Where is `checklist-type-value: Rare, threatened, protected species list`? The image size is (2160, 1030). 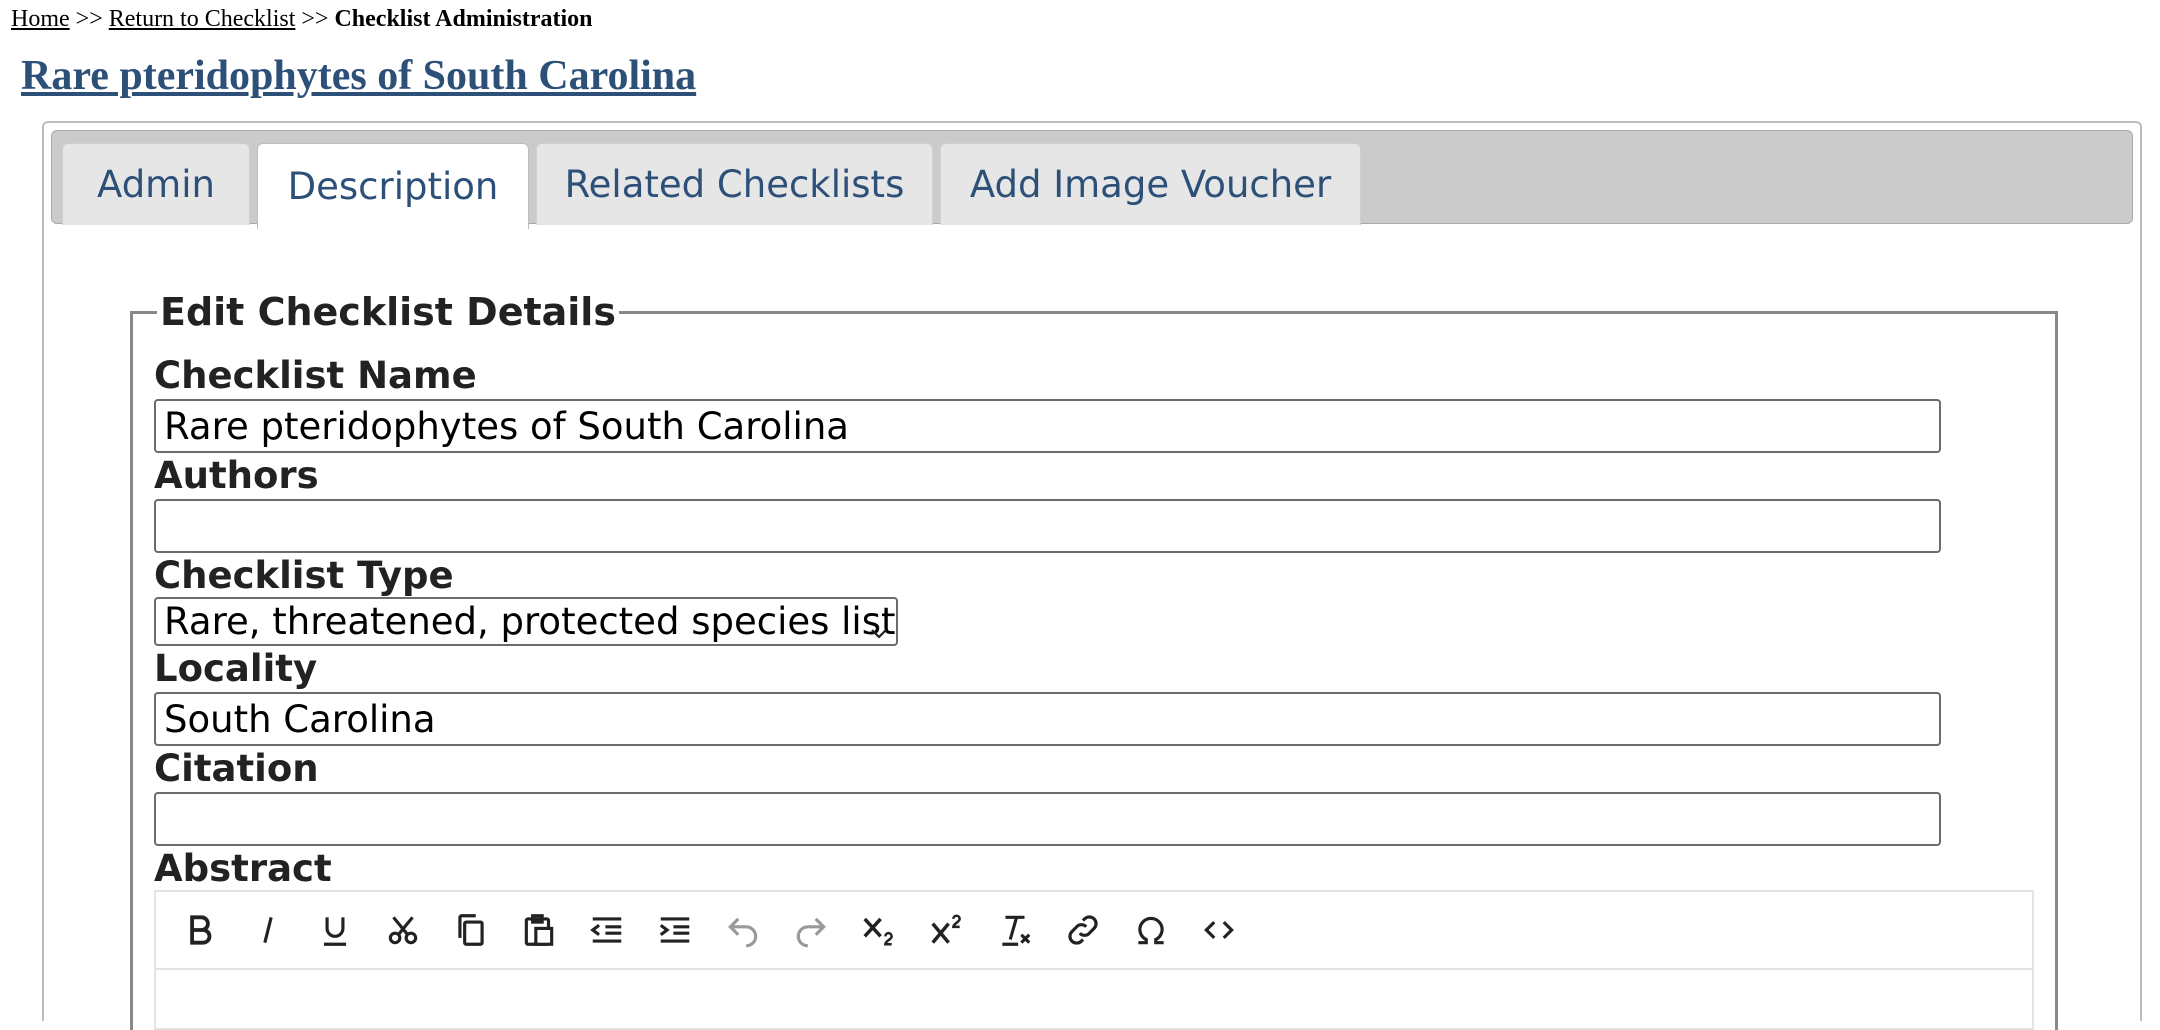 checklist-type-value: Rare, threatened, protected species list is located at coordinates (530, 621).